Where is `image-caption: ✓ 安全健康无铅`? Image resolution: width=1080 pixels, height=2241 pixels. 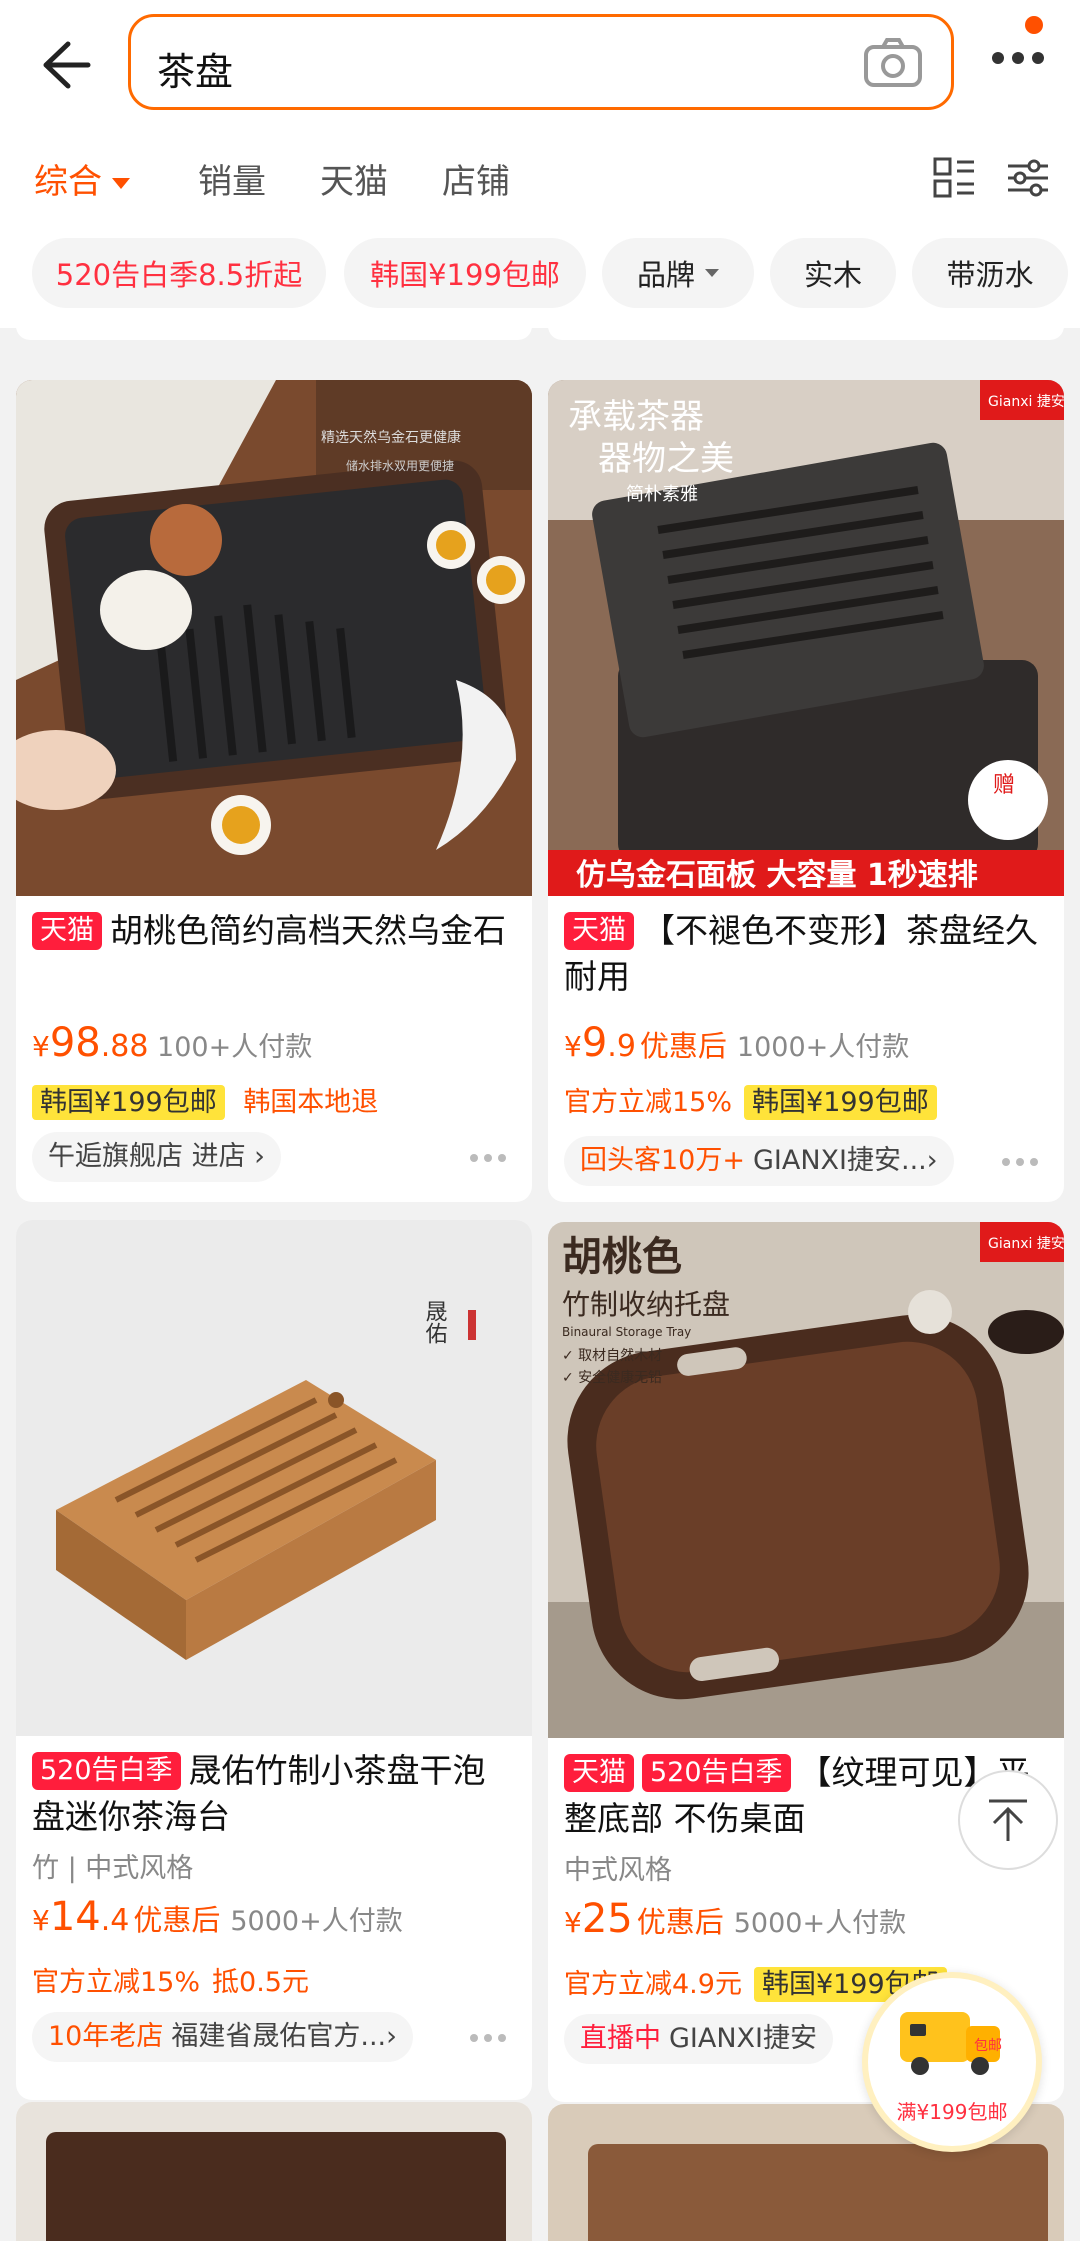 image-caption: ✓ 安全健康无铅 is located at coordinates (612, 1377).